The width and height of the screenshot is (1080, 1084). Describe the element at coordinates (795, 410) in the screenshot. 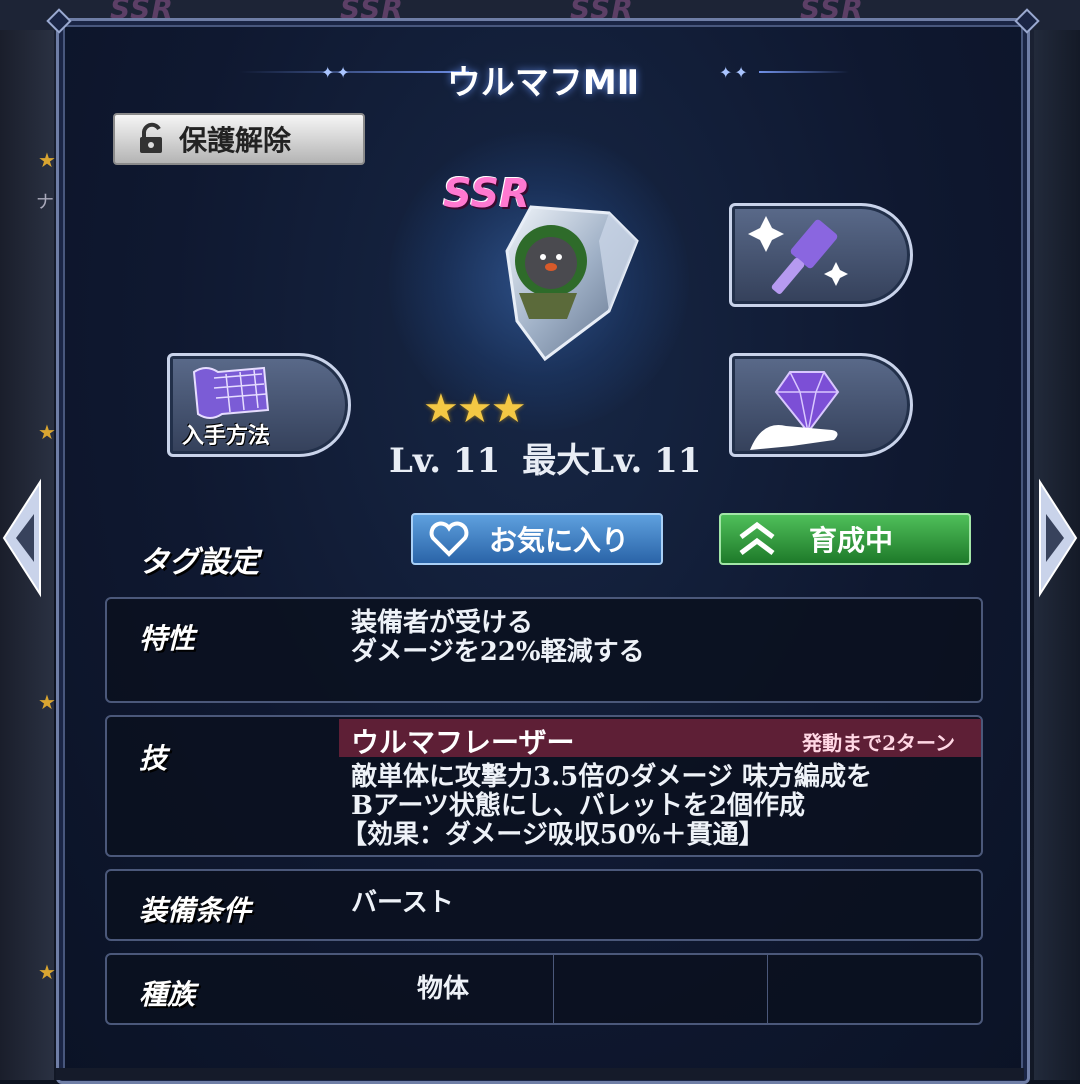

I see `gem-hand-icon` at that location.